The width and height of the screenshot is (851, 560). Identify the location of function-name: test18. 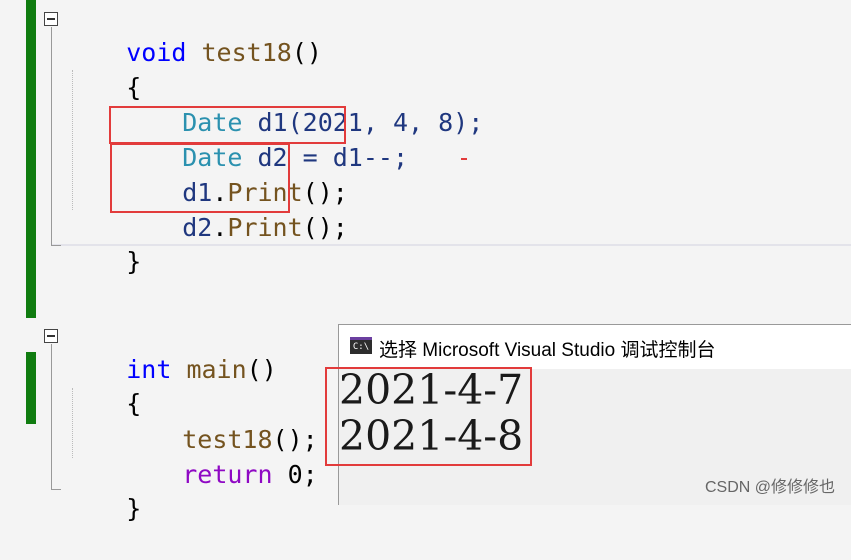
(246, 52).